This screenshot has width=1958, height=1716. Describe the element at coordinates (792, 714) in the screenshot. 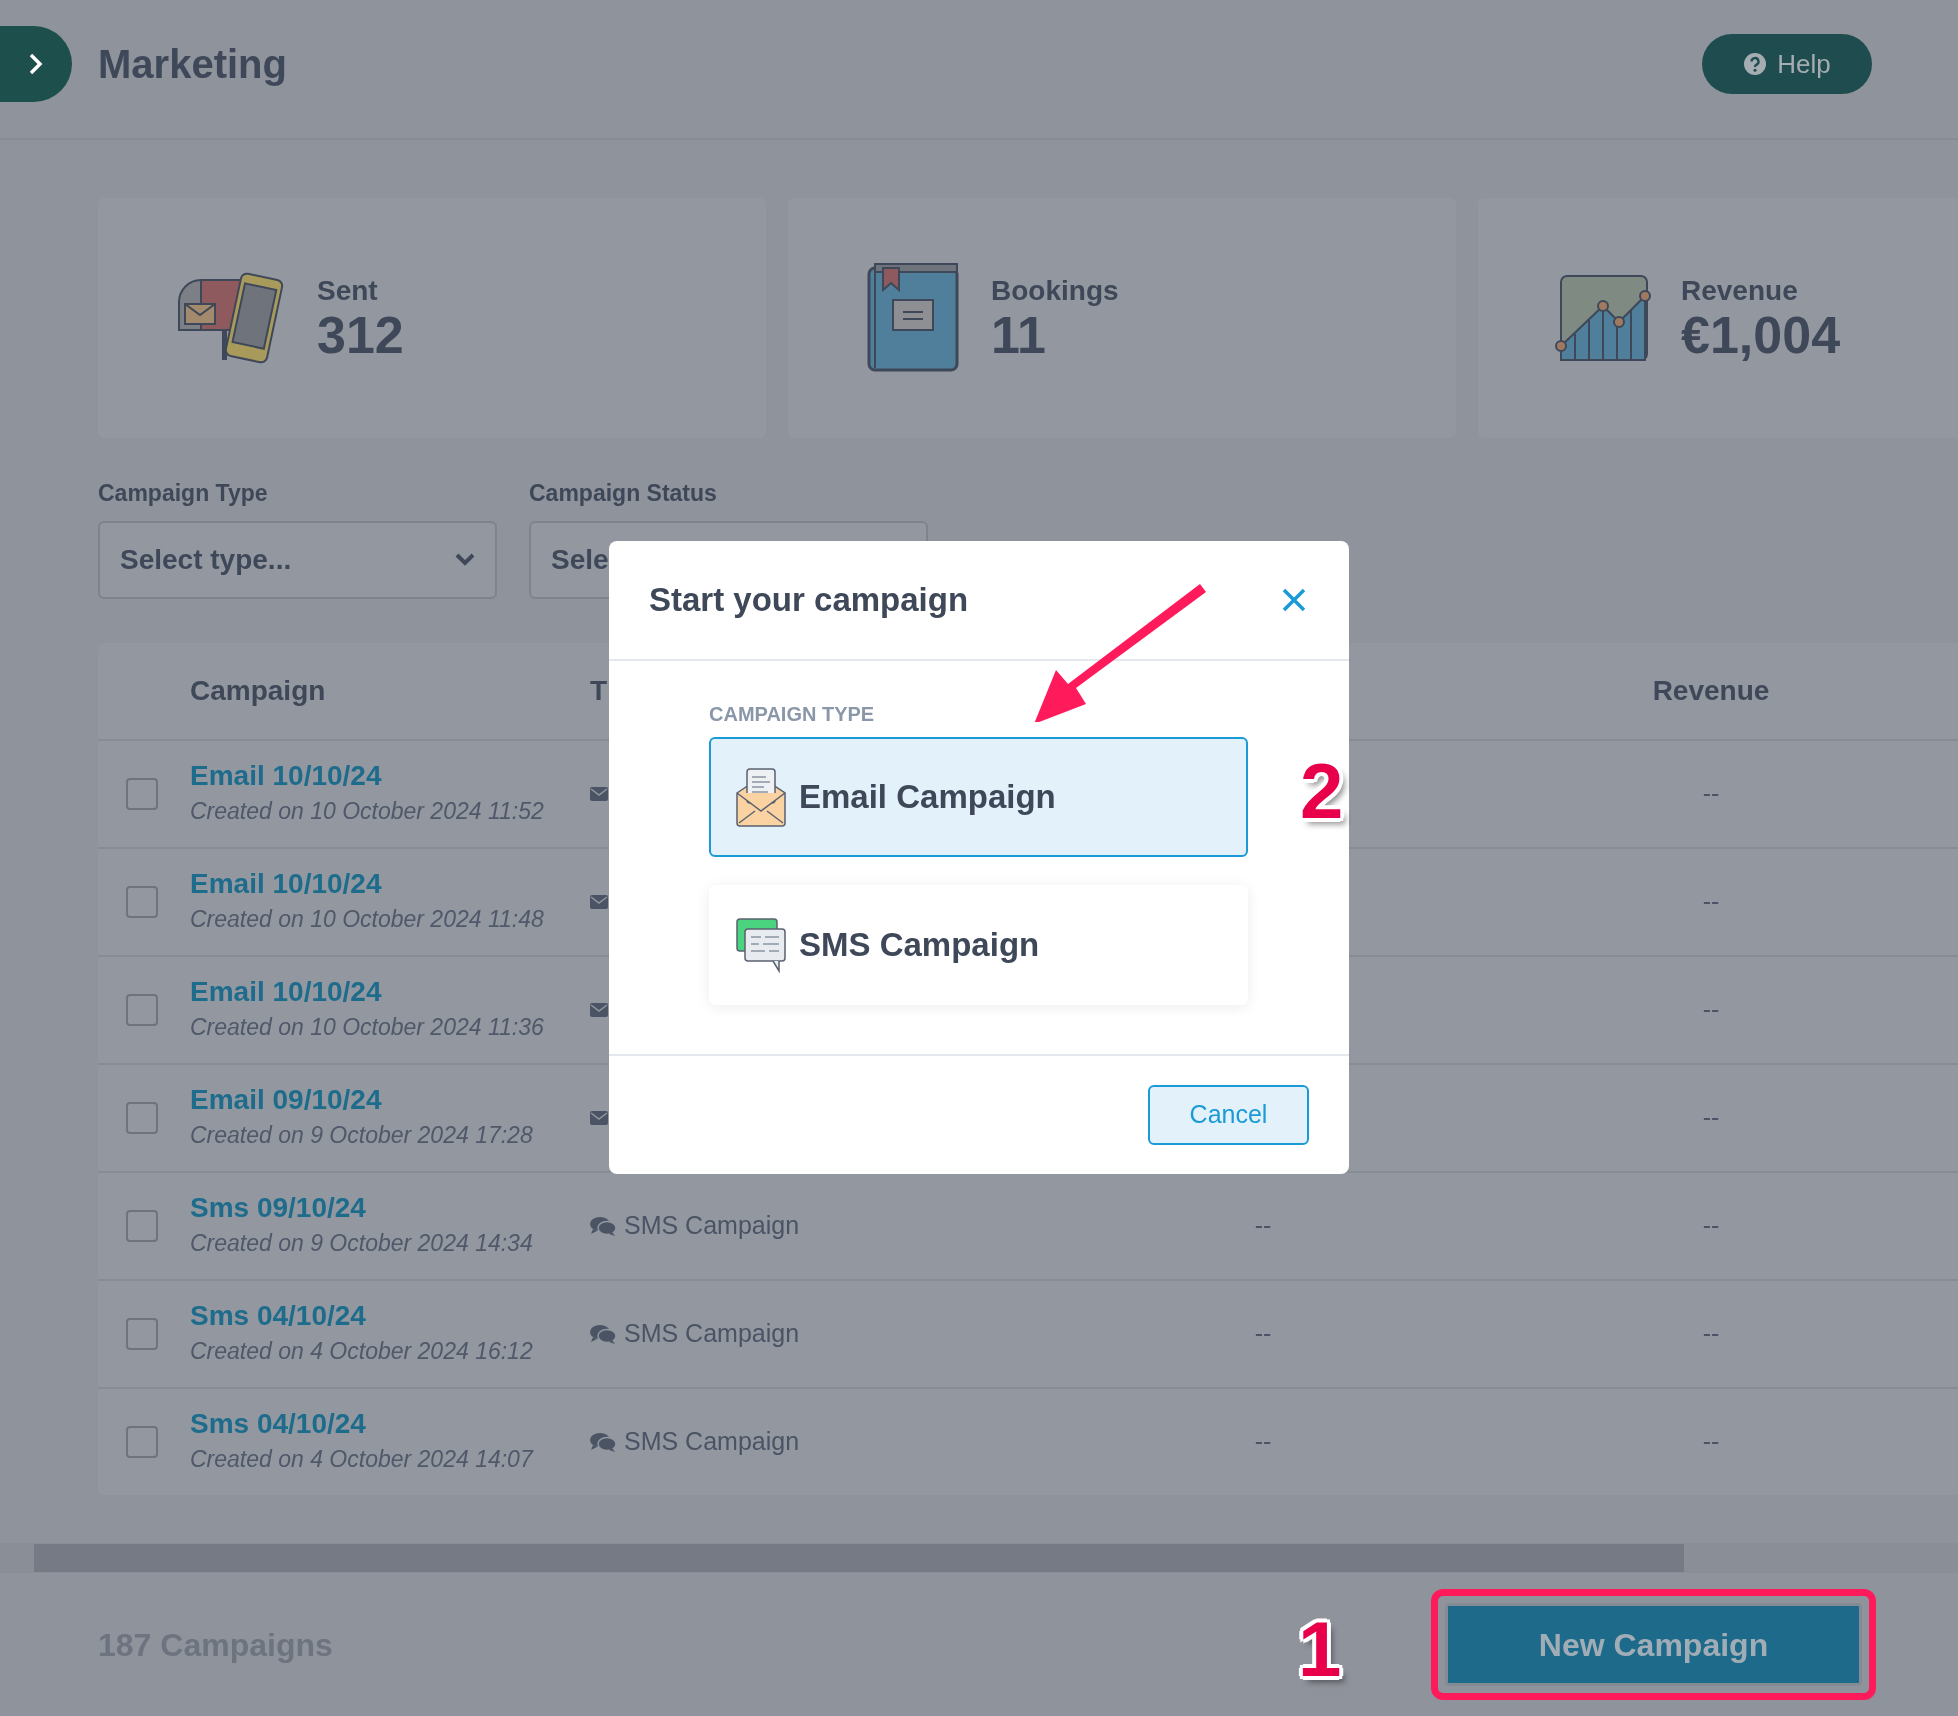

I see `section-label: CAMPAIGN TYPE` at that location.